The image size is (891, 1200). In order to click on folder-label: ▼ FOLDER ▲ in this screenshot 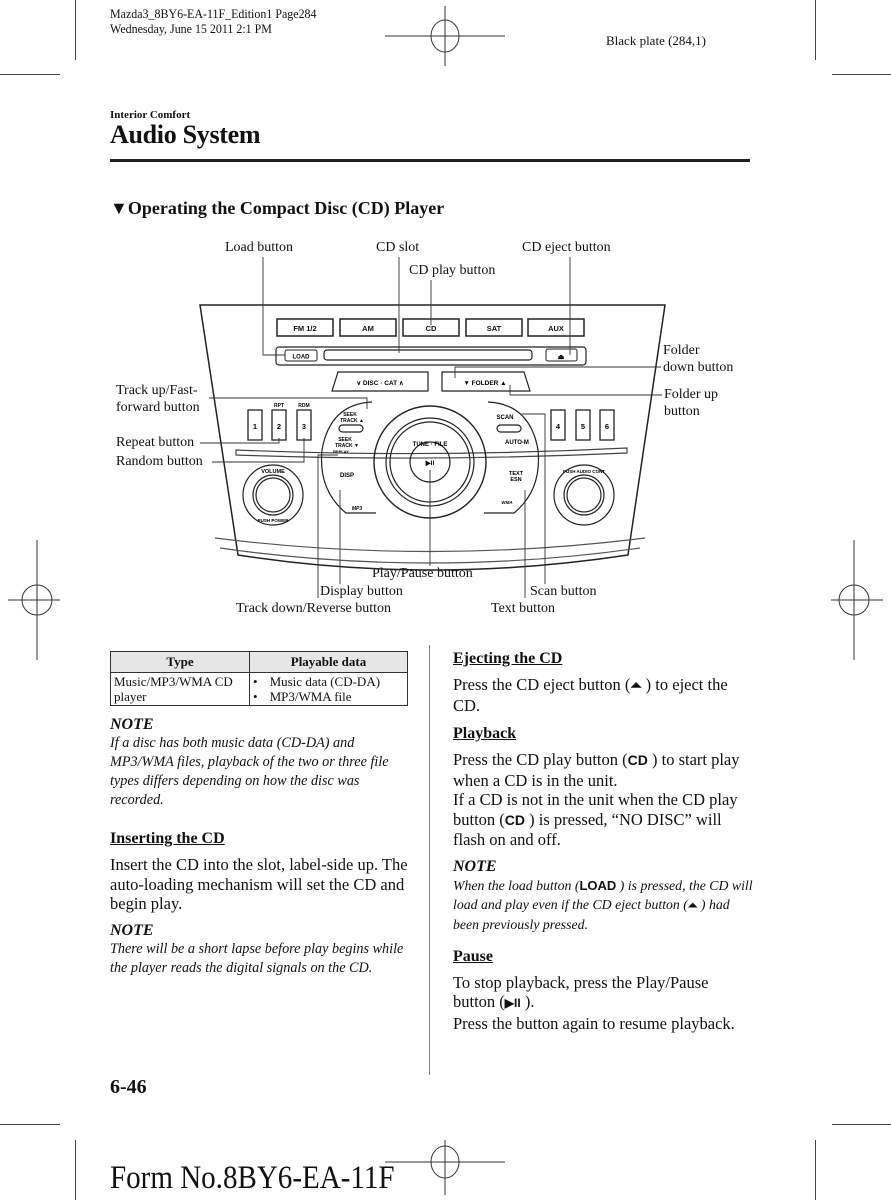, I will do `click(484, 383)`.